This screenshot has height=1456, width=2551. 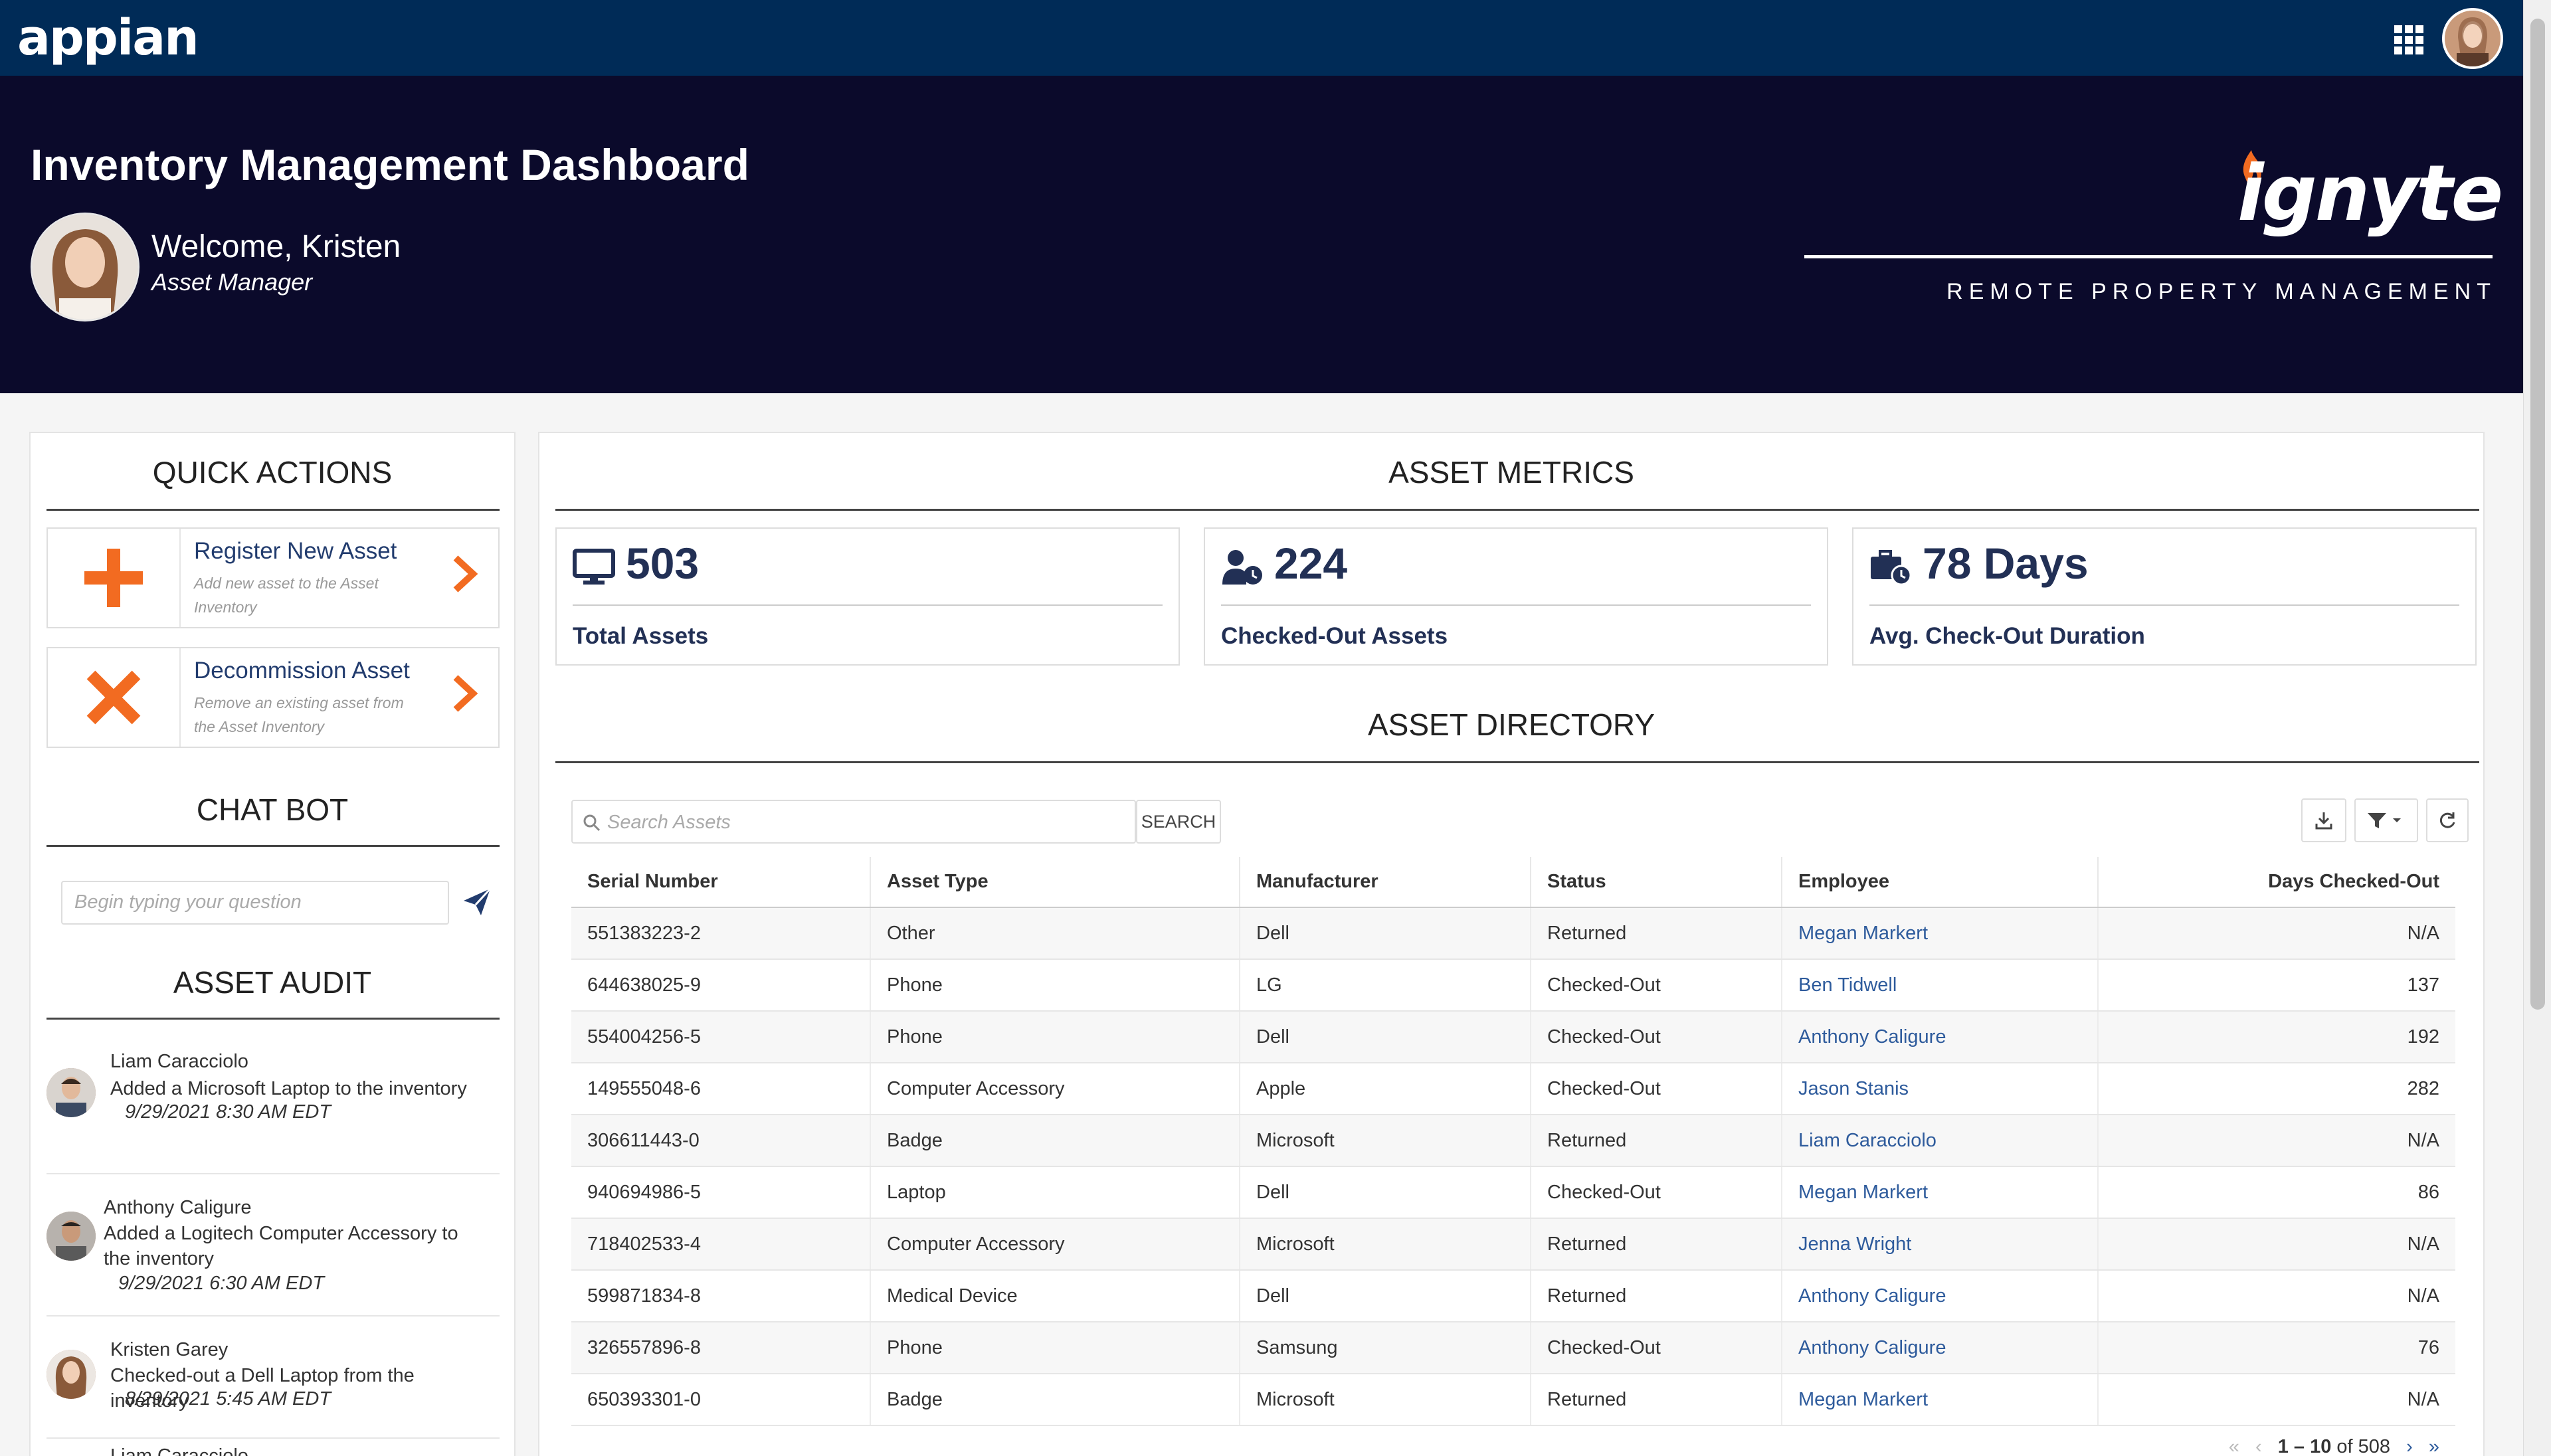 What do you see at coordinates (2164, 596) in the screenshot?
I see `metric-card-avg-duration: 78 Days Avg. Check-Out Duration` at bounding box center [2164, 596].